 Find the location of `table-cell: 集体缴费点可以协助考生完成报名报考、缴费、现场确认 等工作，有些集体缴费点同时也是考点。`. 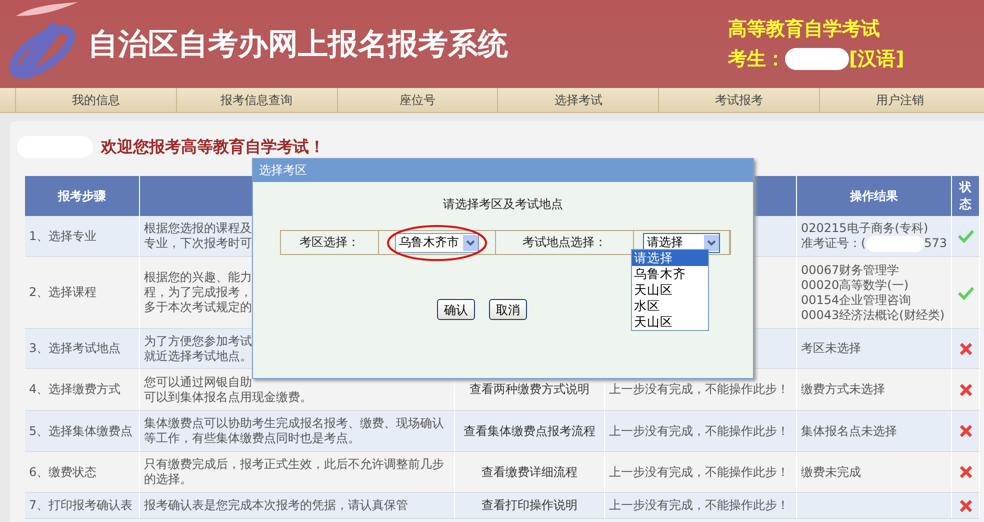

table-cell: 集体缴费点可以协助考生完成报名报考、缴费、现场确认 等工作，有些集体缴费点同时也是考点。 is located at coordinates (297, 431).